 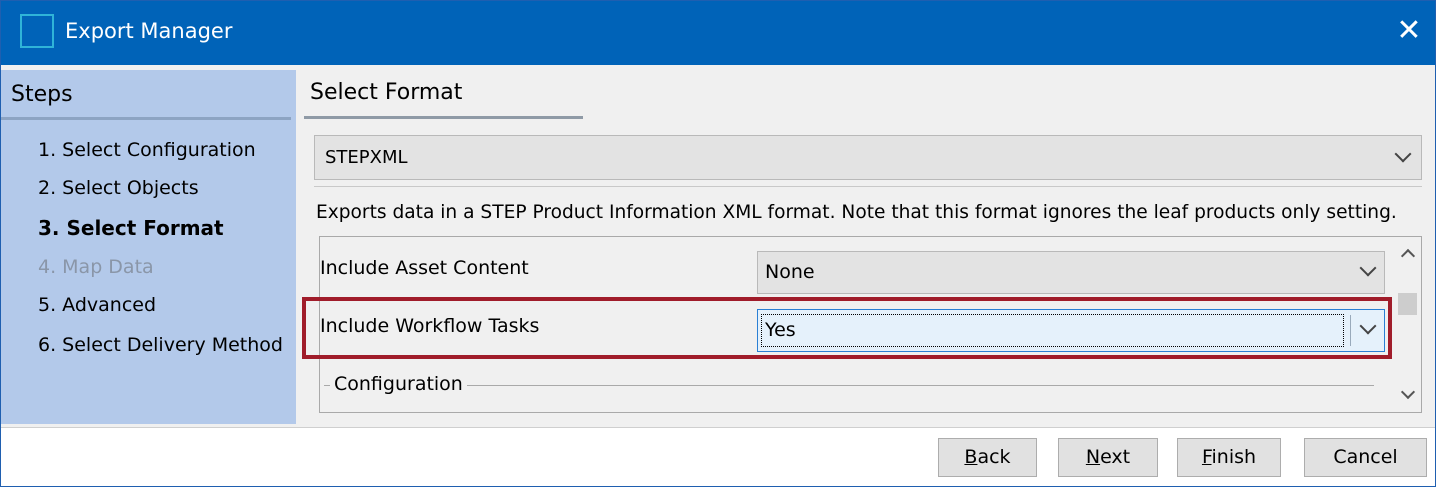 I want to click on back-button: Back, so click(x=987, y=457).